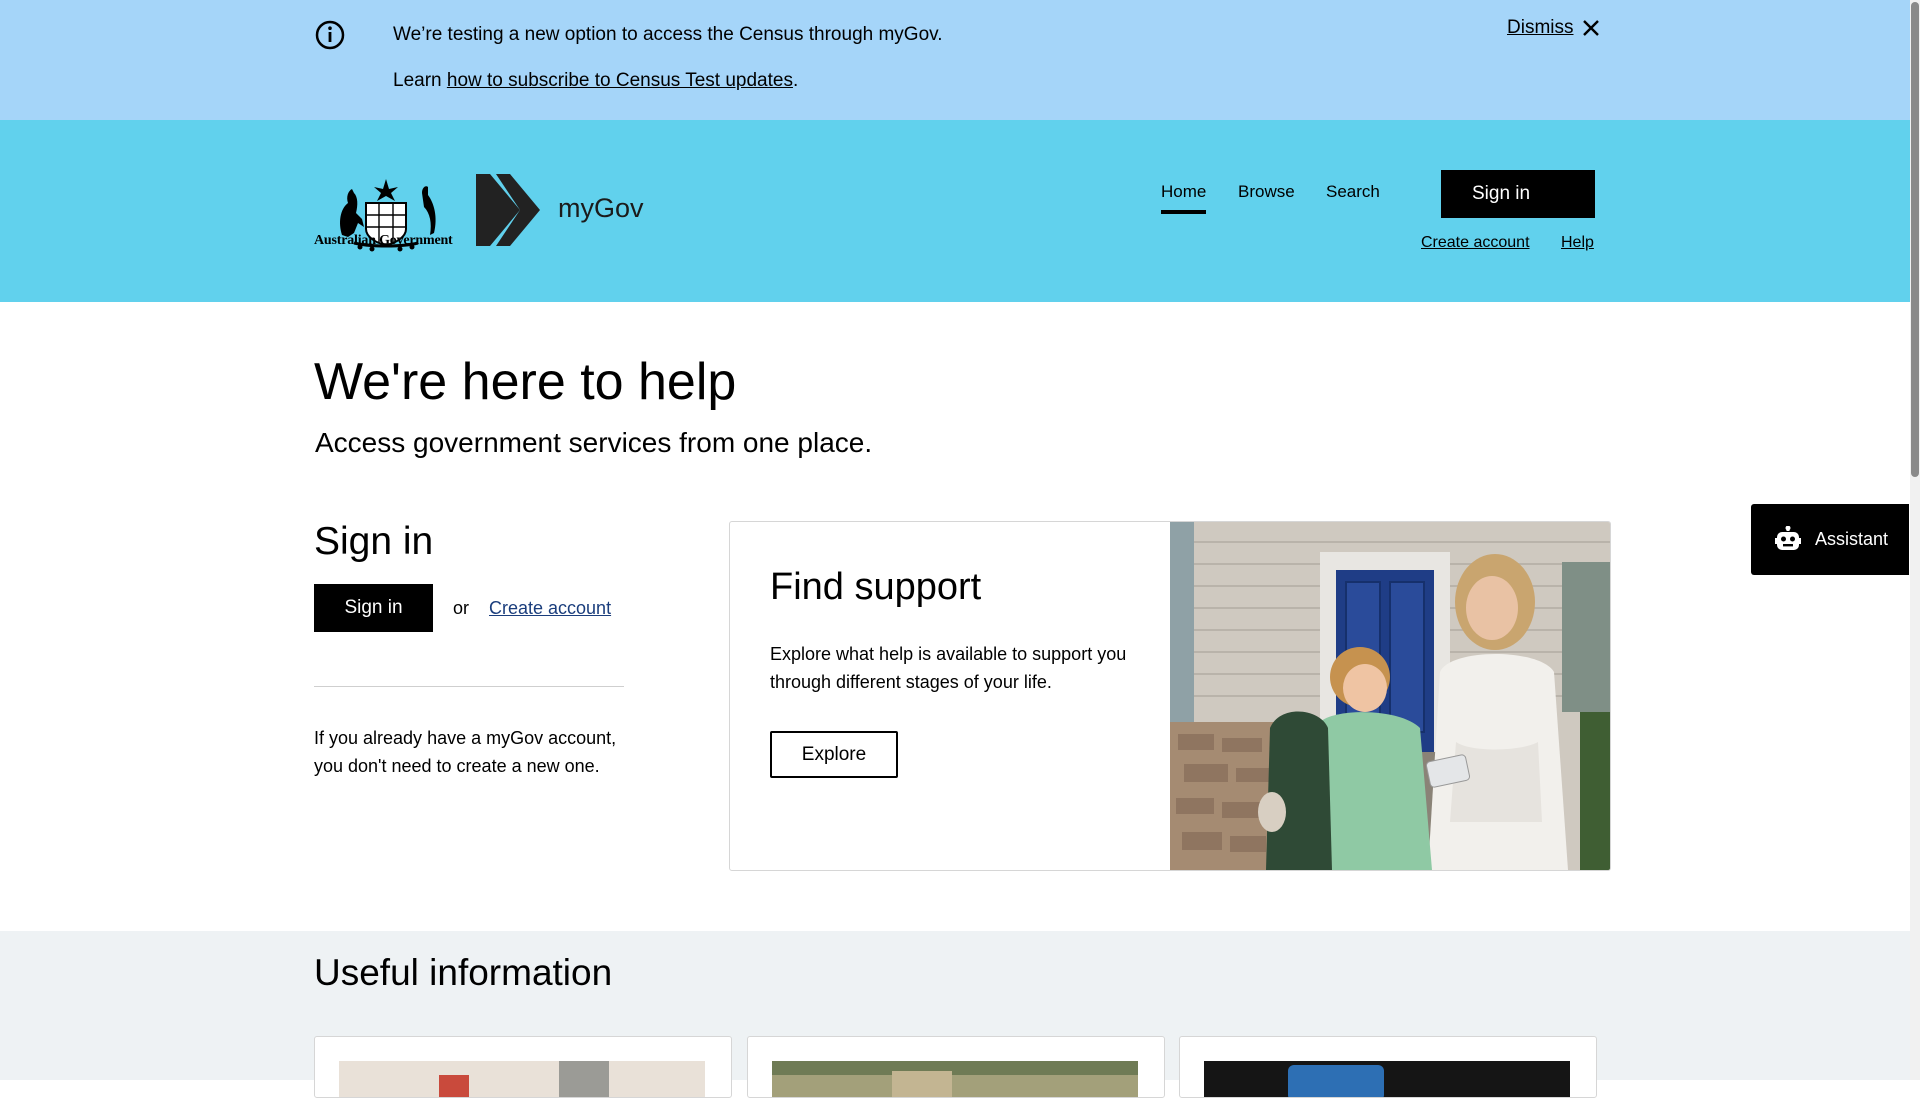 This screenshot has width=1920, height=1098. What do you see at coordinates (795, 80) in the screenshot?
I see `banner-suffix: .` at bounding box center [795, 80].